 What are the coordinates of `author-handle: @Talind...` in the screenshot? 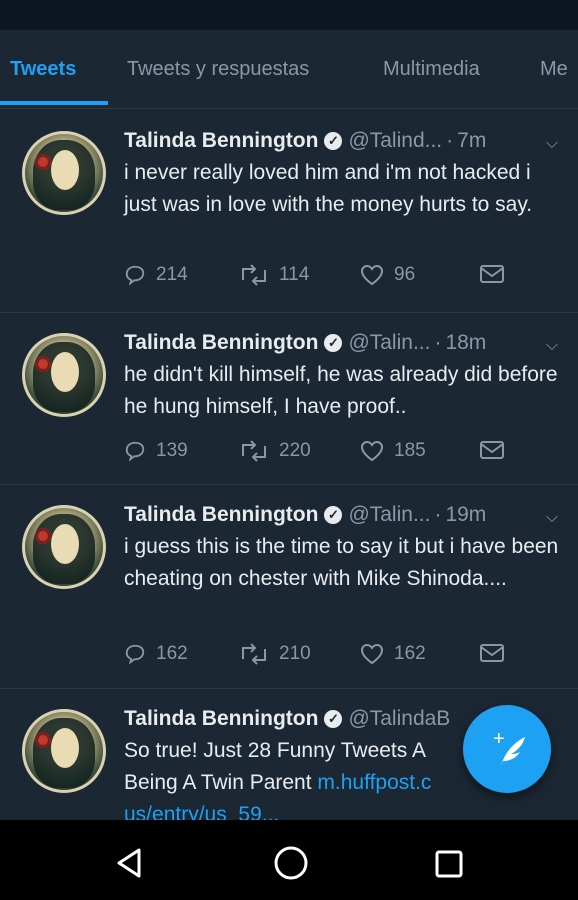 It's located at (395, 140).